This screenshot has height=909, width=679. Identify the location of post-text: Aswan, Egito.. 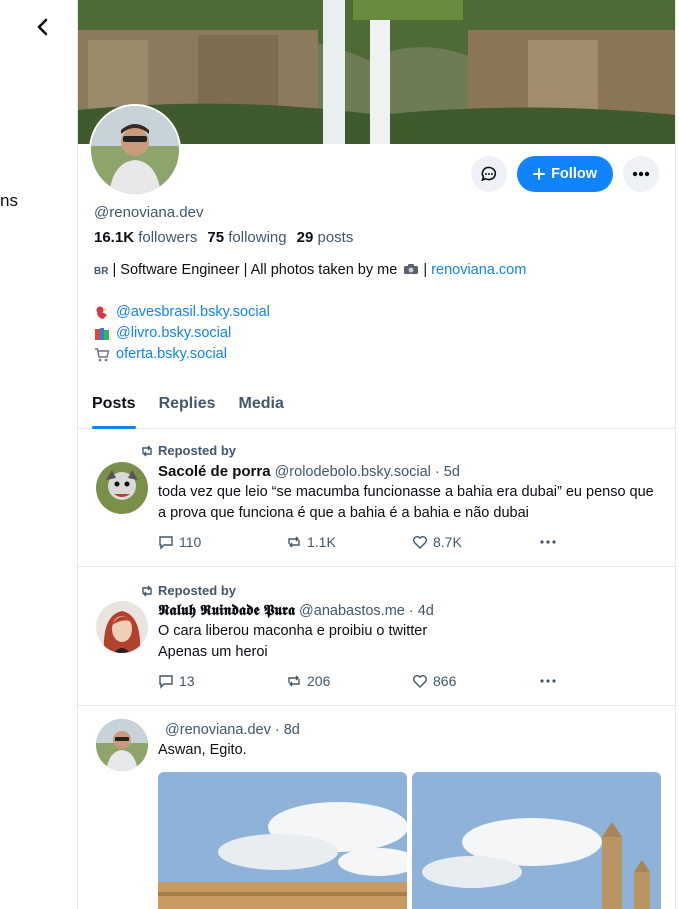
(202, 750).